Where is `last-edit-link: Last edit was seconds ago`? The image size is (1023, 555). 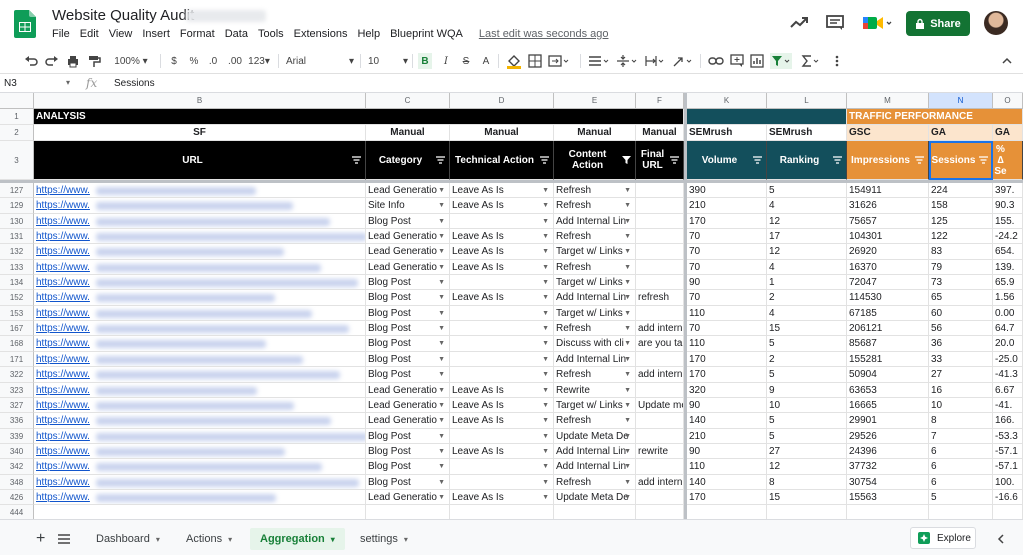
last-edit-link: Last edit was seconds ago is located at coordinates (544, 34).